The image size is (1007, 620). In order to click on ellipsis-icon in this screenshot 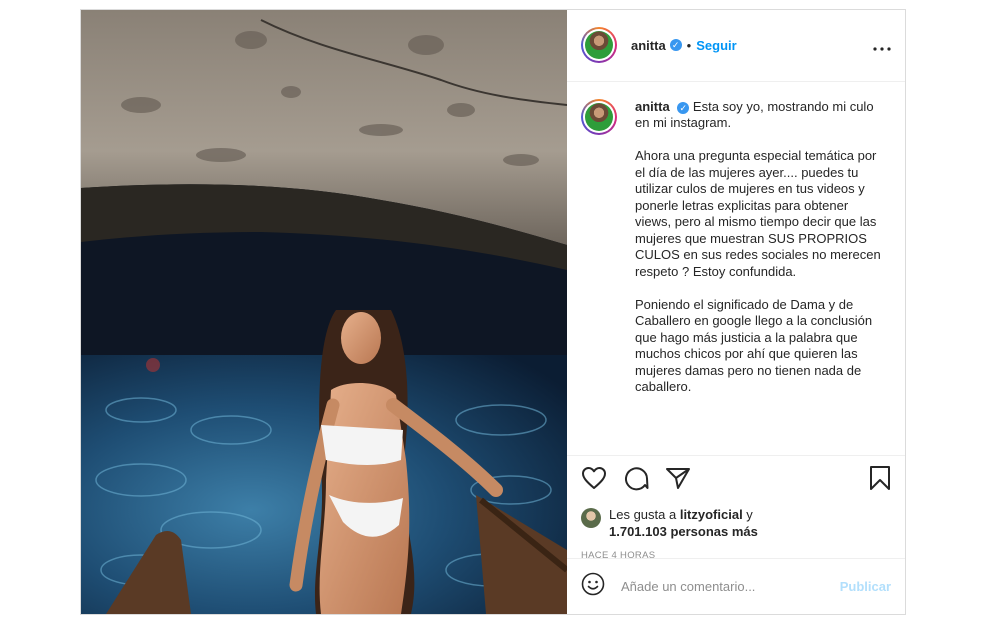, I will do `click(882, 49)`.